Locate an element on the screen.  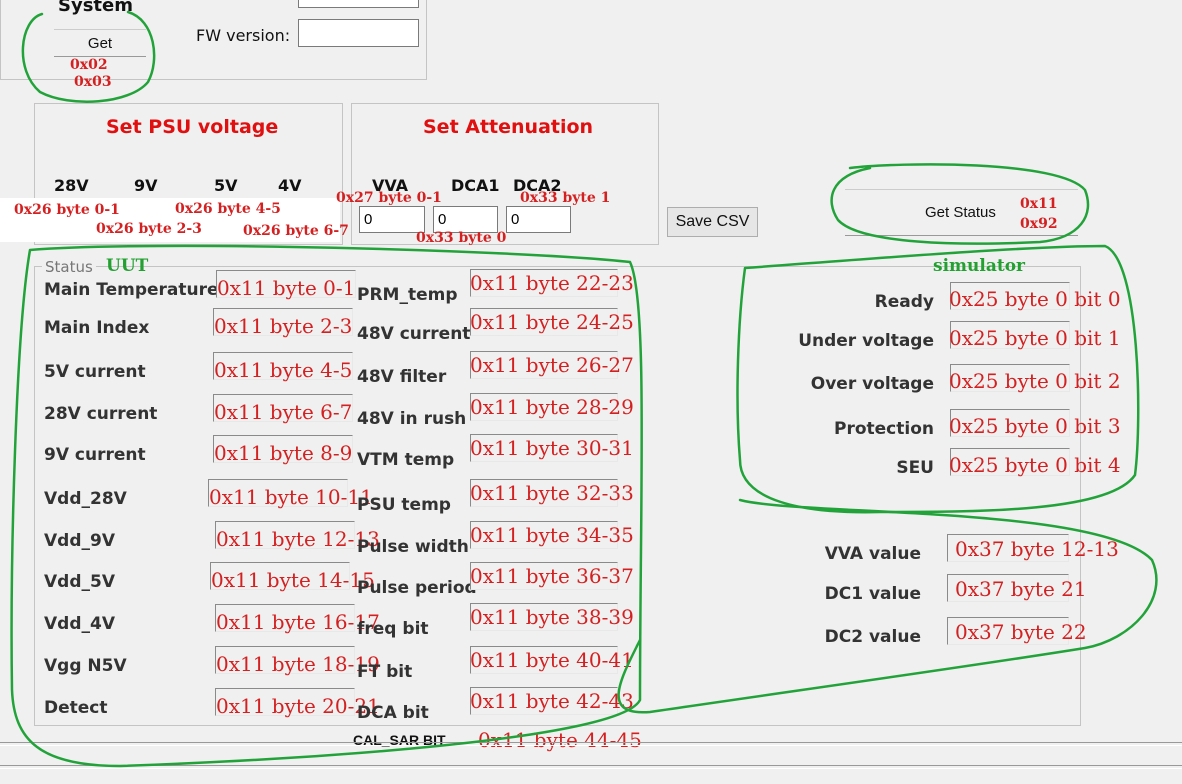
uut-note: UUT is located at coordinates (127, 266).